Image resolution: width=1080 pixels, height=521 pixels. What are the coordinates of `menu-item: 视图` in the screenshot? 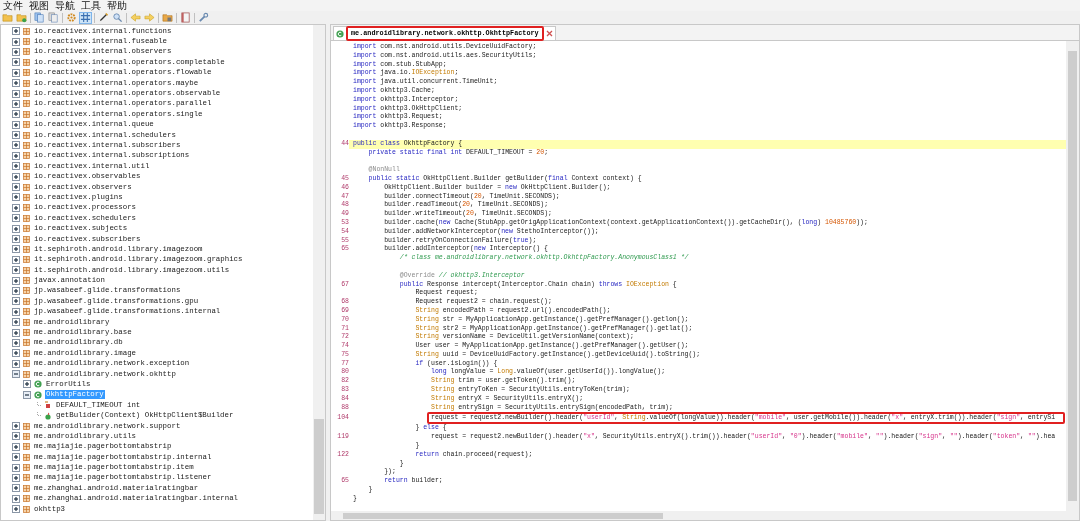 It's located at (39, 5).